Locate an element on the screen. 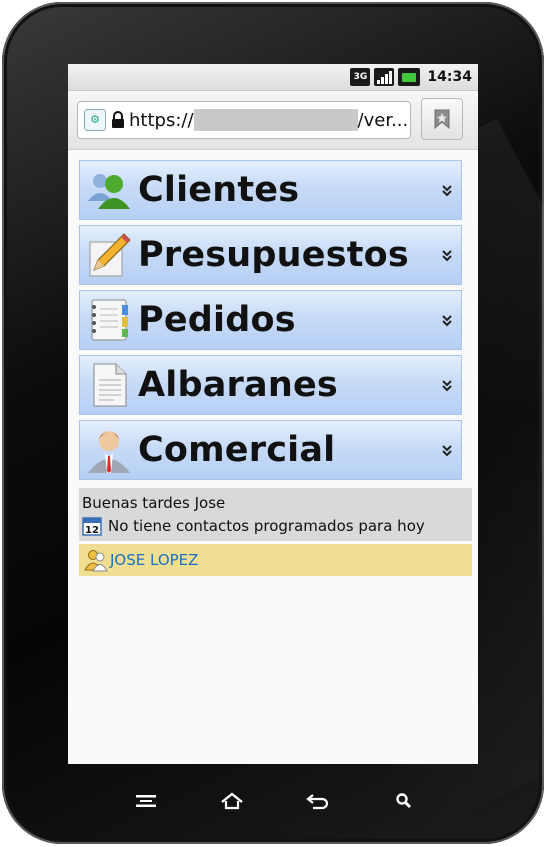 The image size is (548, 847). pencil-paper-icon is located at coordinates (110, 255).